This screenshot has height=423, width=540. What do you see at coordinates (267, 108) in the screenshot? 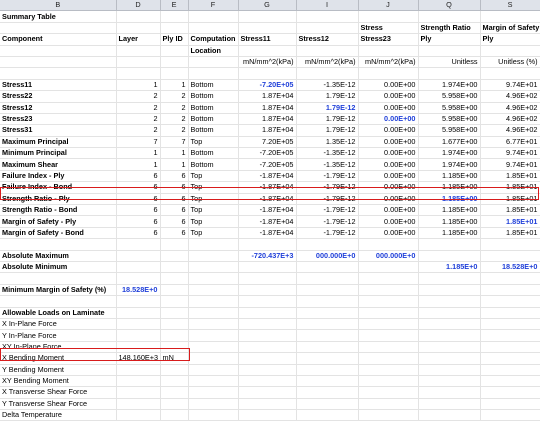
I see `data-cell: 1.87E+04` at bounding box center [267, 108].